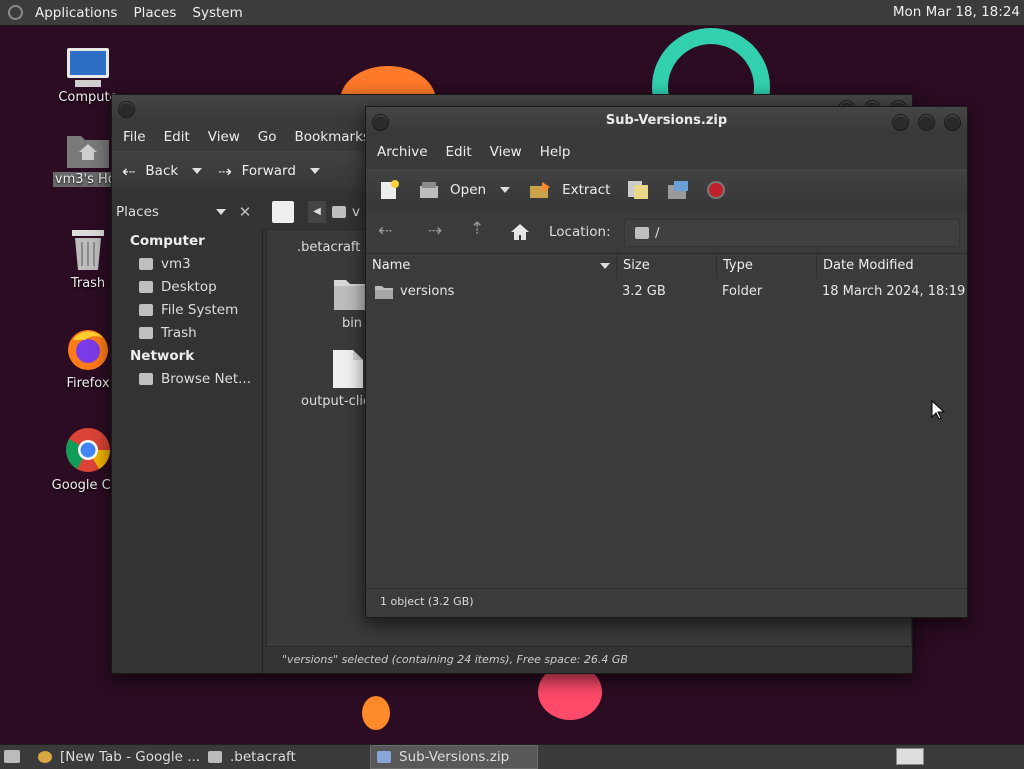  I want to click on back-dropdown-icon, so click(197, 171).